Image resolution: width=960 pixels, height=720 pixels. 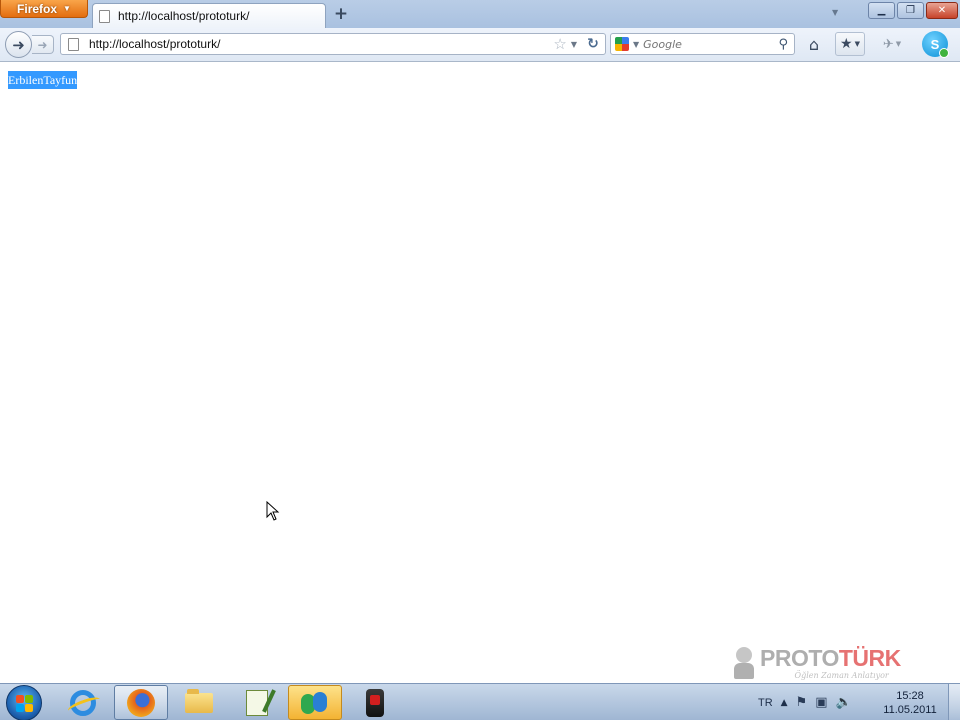 I want to click on clock-date: 11.05.2011, so click(x=910, y=710).